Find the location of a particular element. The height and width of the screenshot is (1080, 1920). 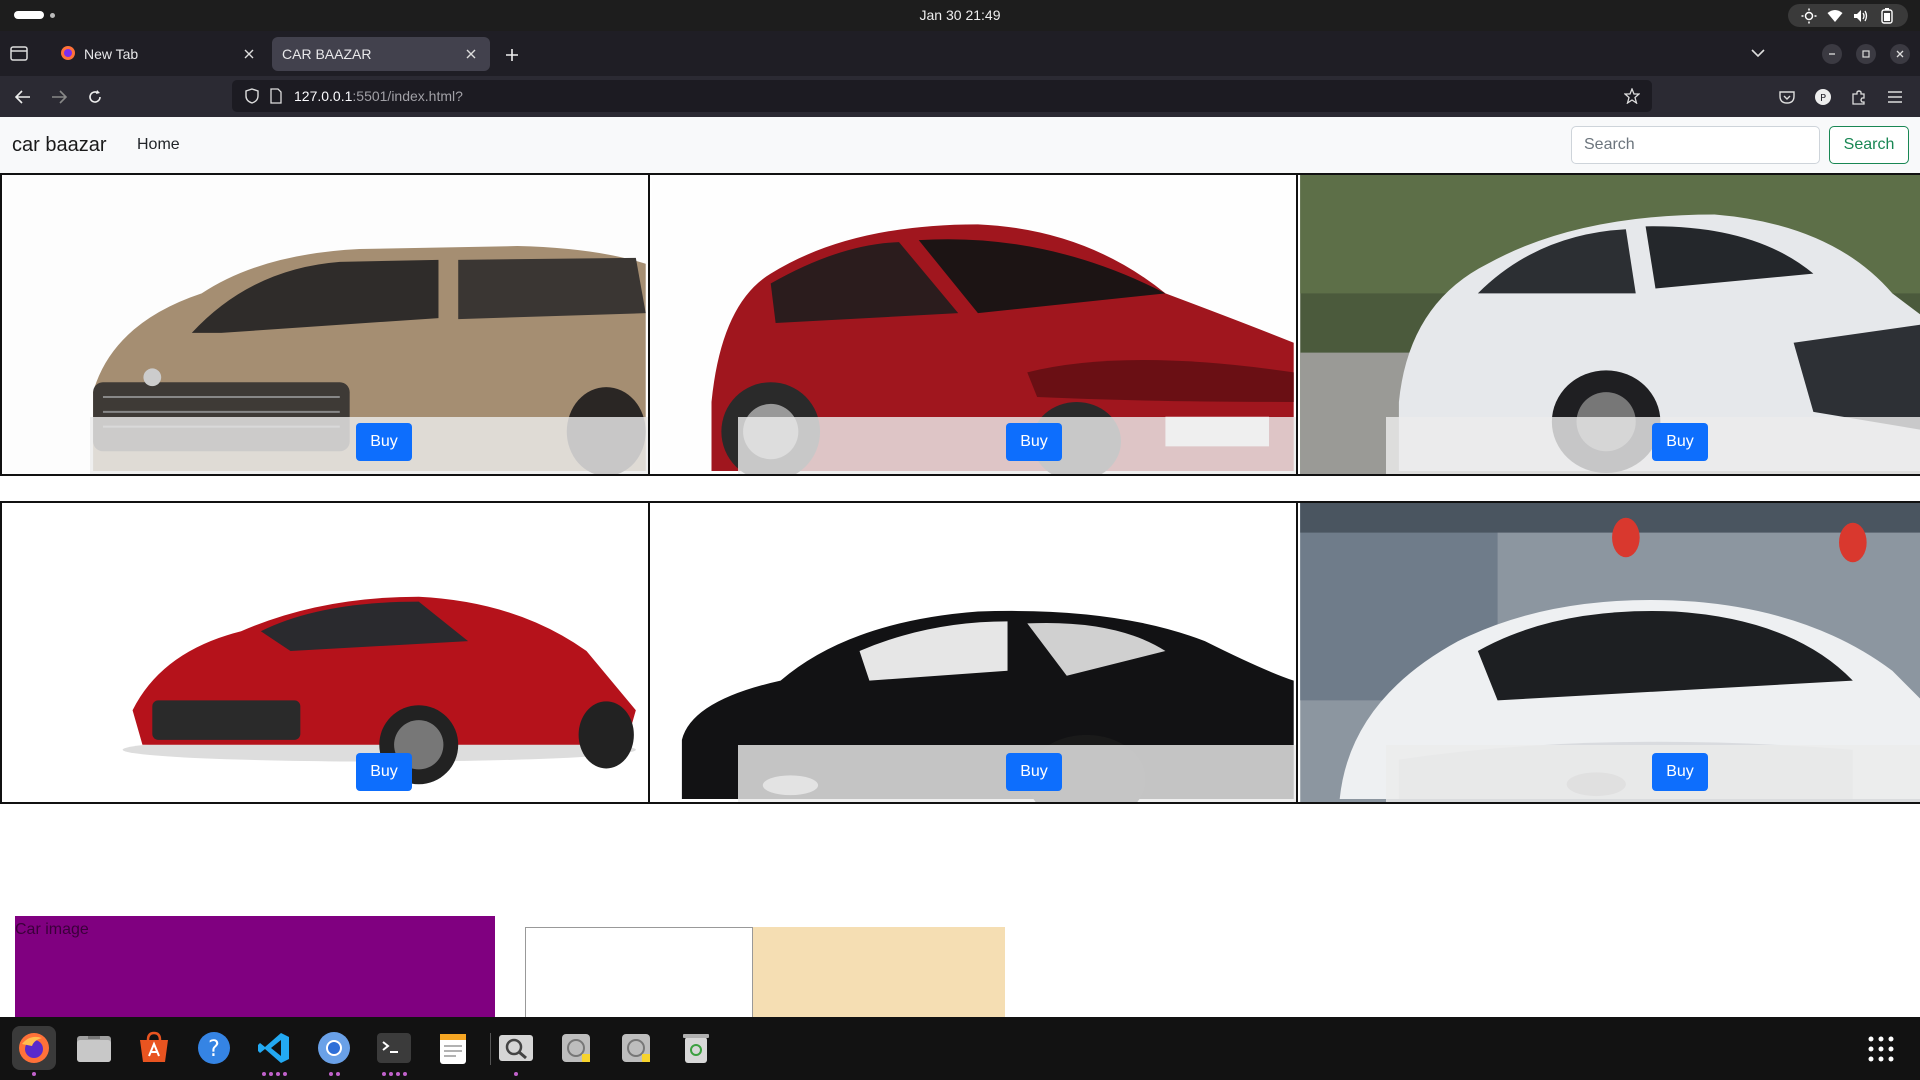

workspace-indicator is located at coordinates (29, 15).